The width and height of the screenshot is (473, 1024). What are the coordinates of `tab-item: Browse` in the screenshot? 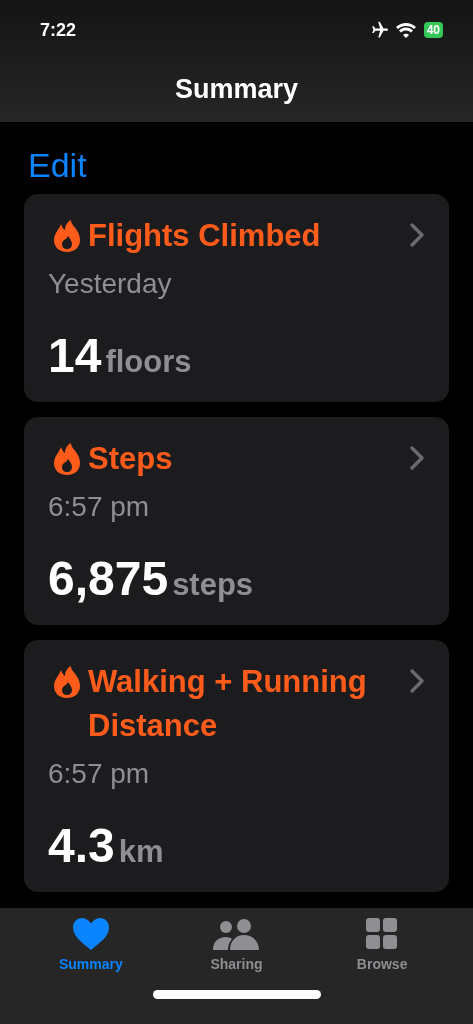 It's located at (382, 945).